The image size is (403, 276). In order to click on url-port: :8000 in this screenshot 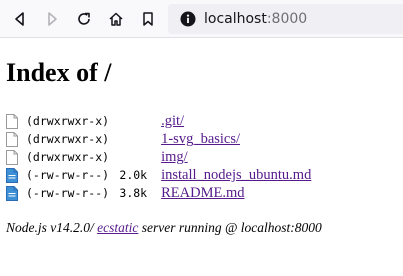, I will do `click(287, 19)`.